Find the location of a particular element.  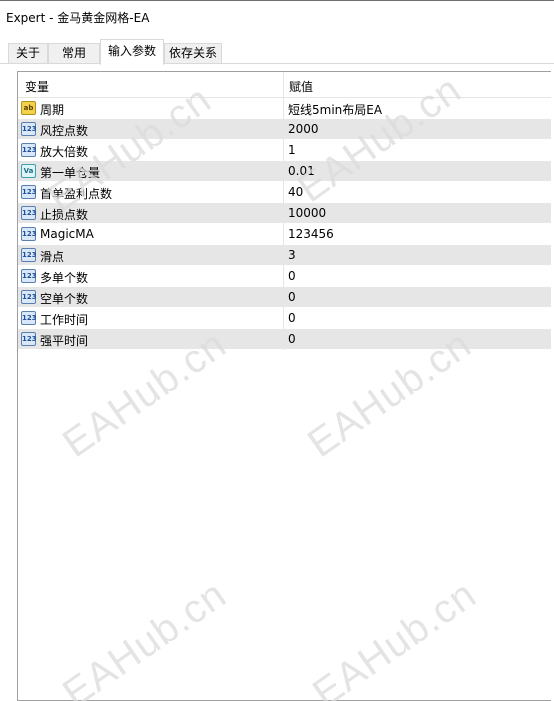

table-row: Va 第一单仓量 0.01 is located at coordinates (286, 171).